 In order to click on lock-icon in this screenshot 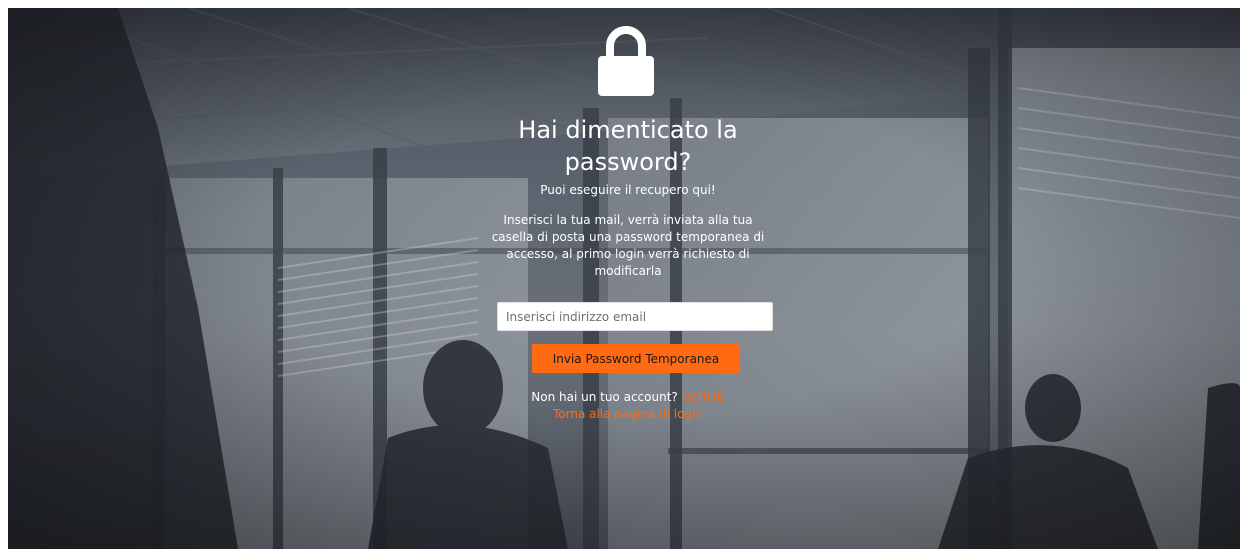, I will do `click(626, 61)`.